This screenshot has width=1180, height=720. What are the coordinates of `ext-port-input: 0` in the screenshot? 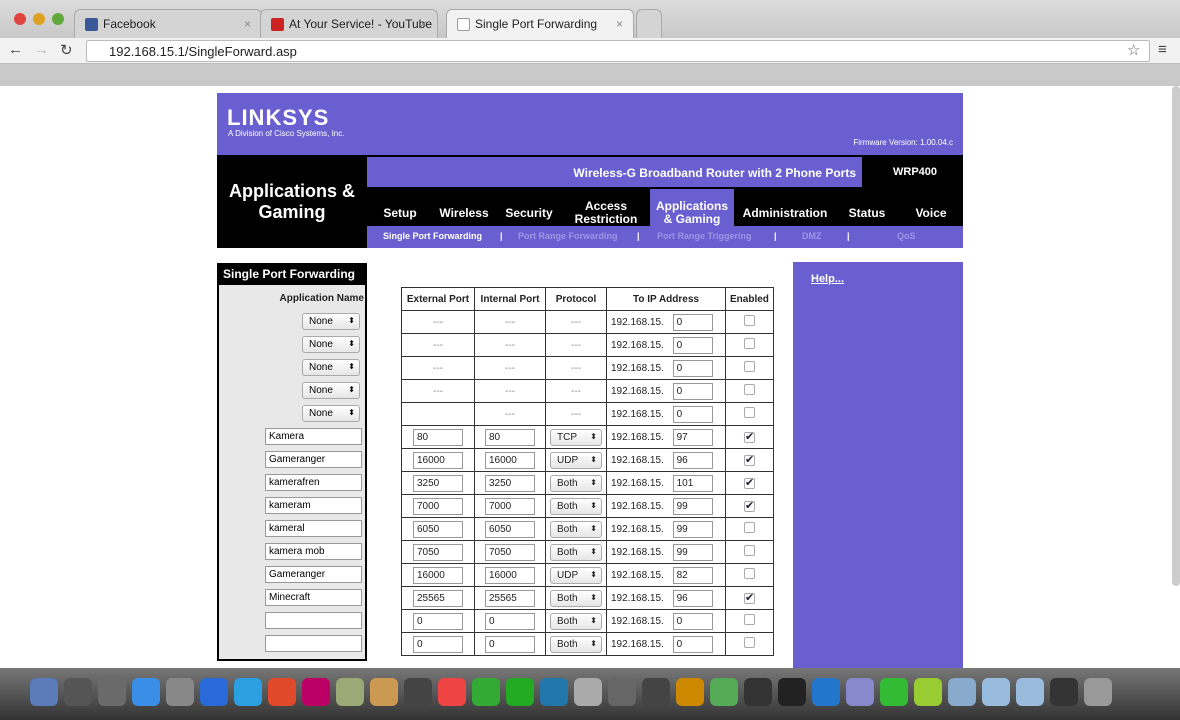 It's located at (438, 644).